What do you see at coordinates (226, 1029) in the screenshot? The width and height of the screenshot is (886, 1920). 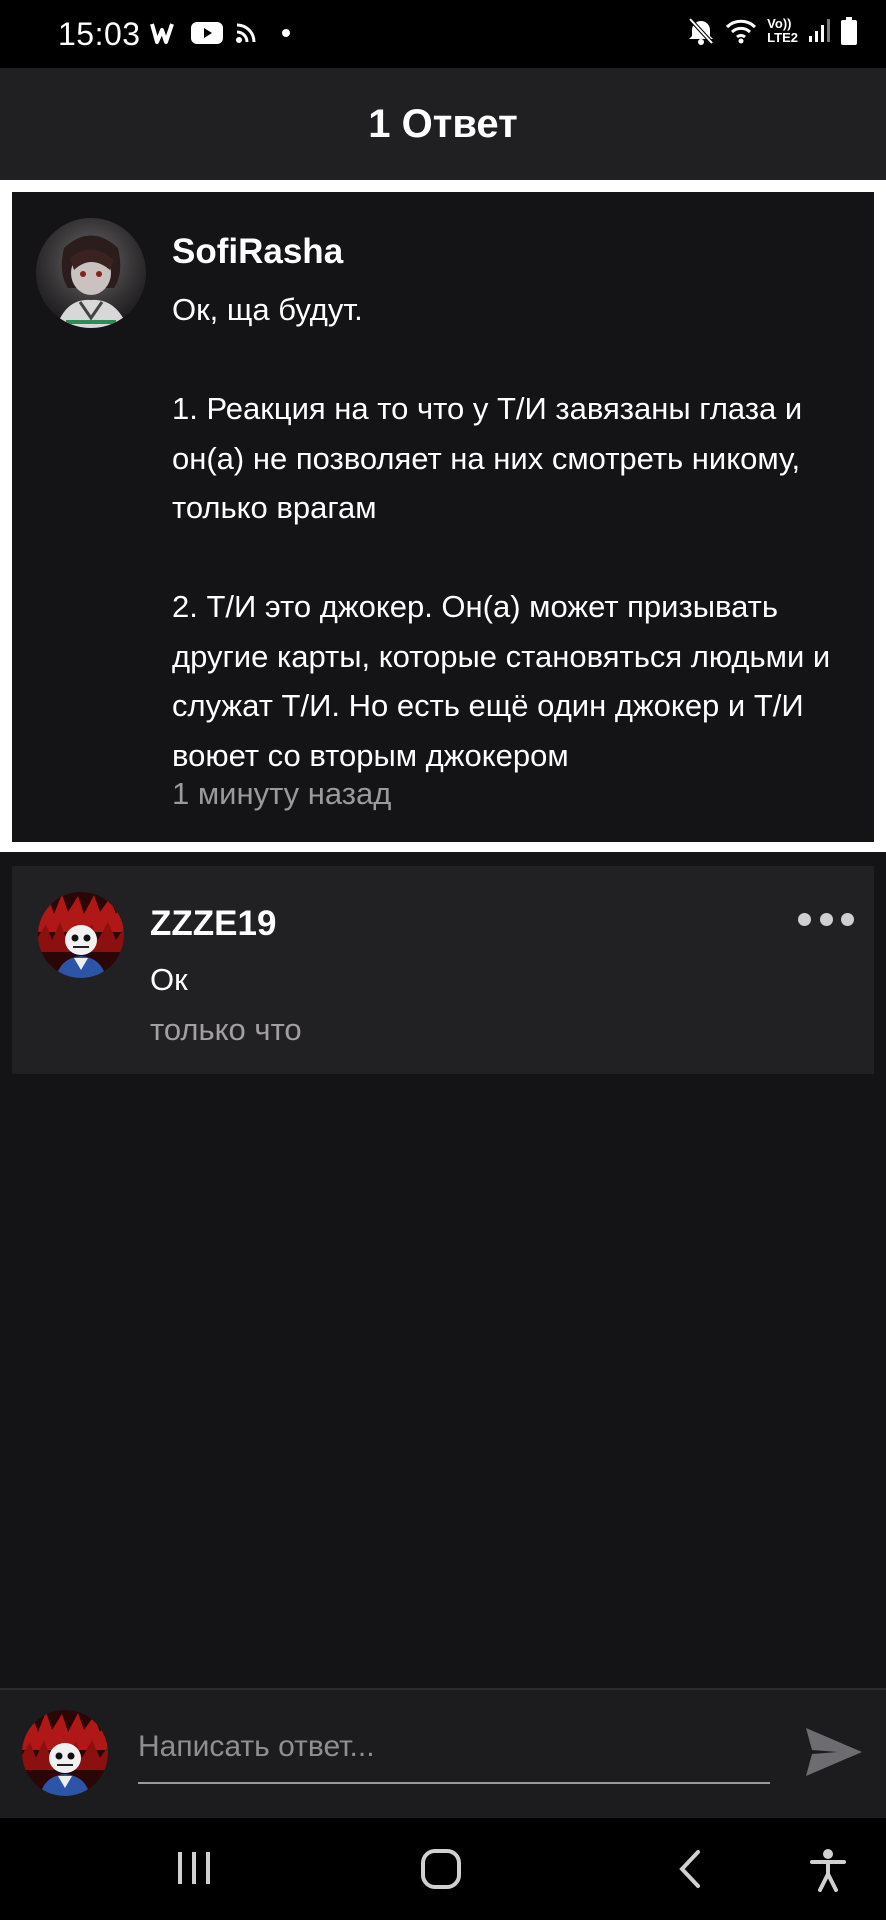 I see `reply-timestamp: только что` at bounding box center [226, 1029].